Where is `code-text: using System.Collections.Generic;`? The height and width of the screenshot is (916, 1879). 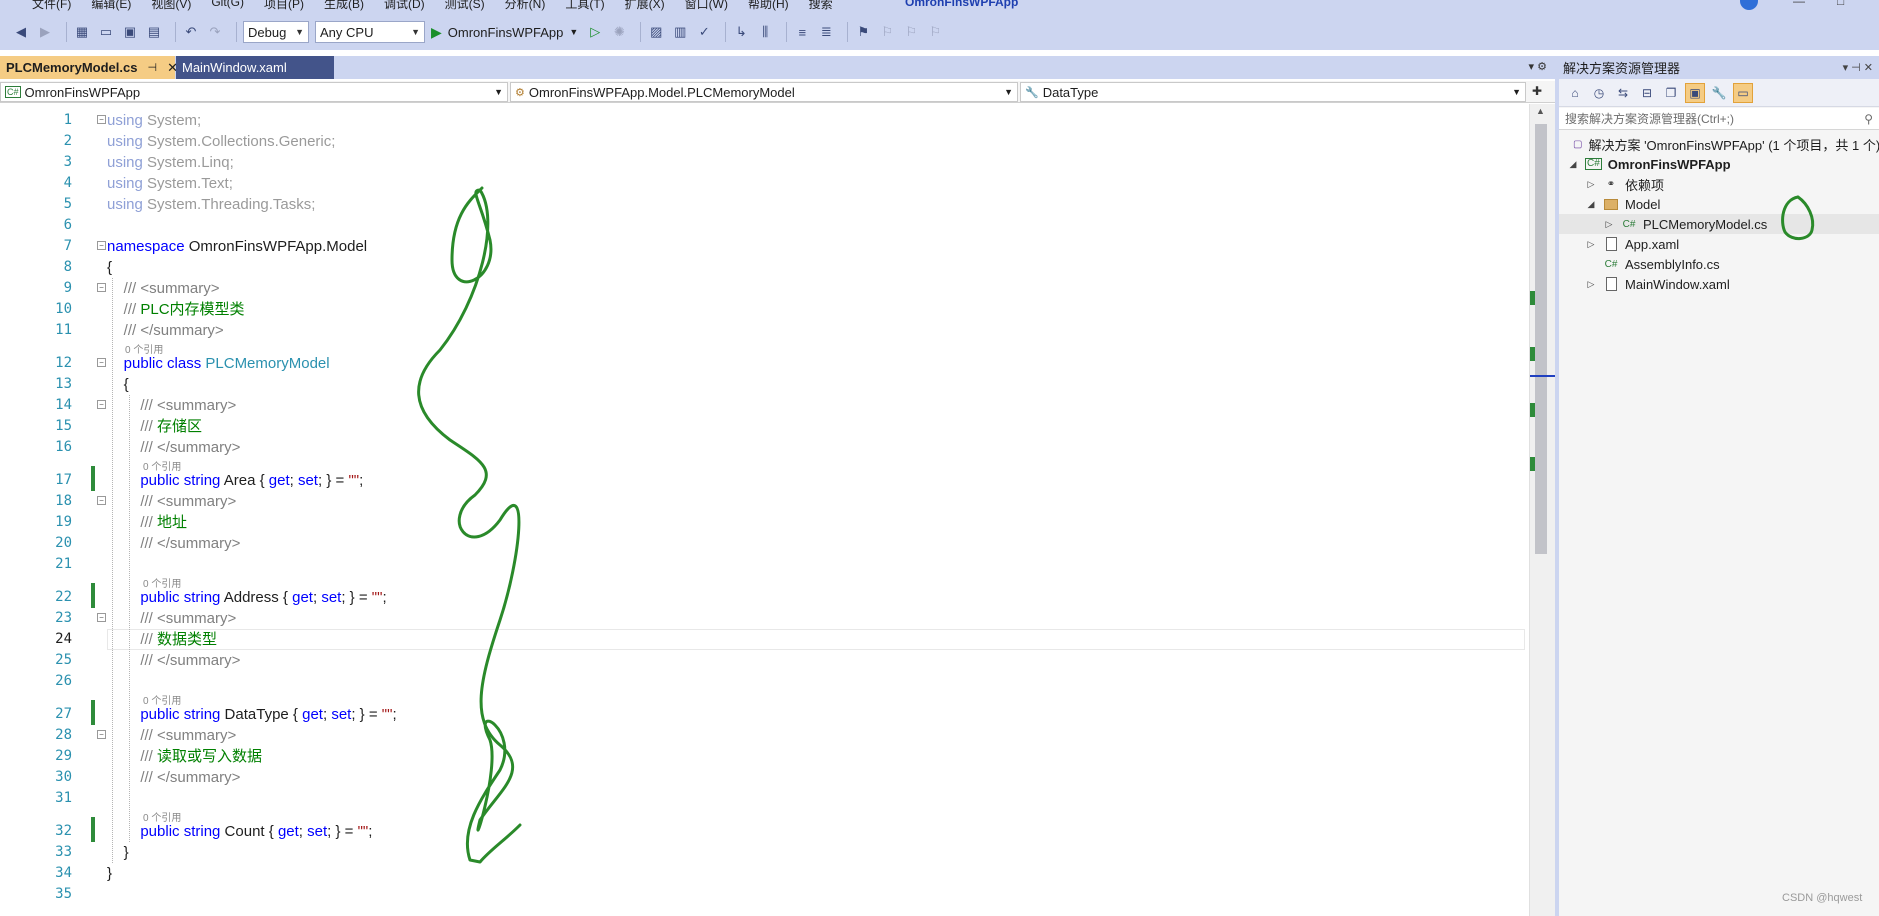 code-text: using System.Collections.Generic; is located at coordinates (221, 141).